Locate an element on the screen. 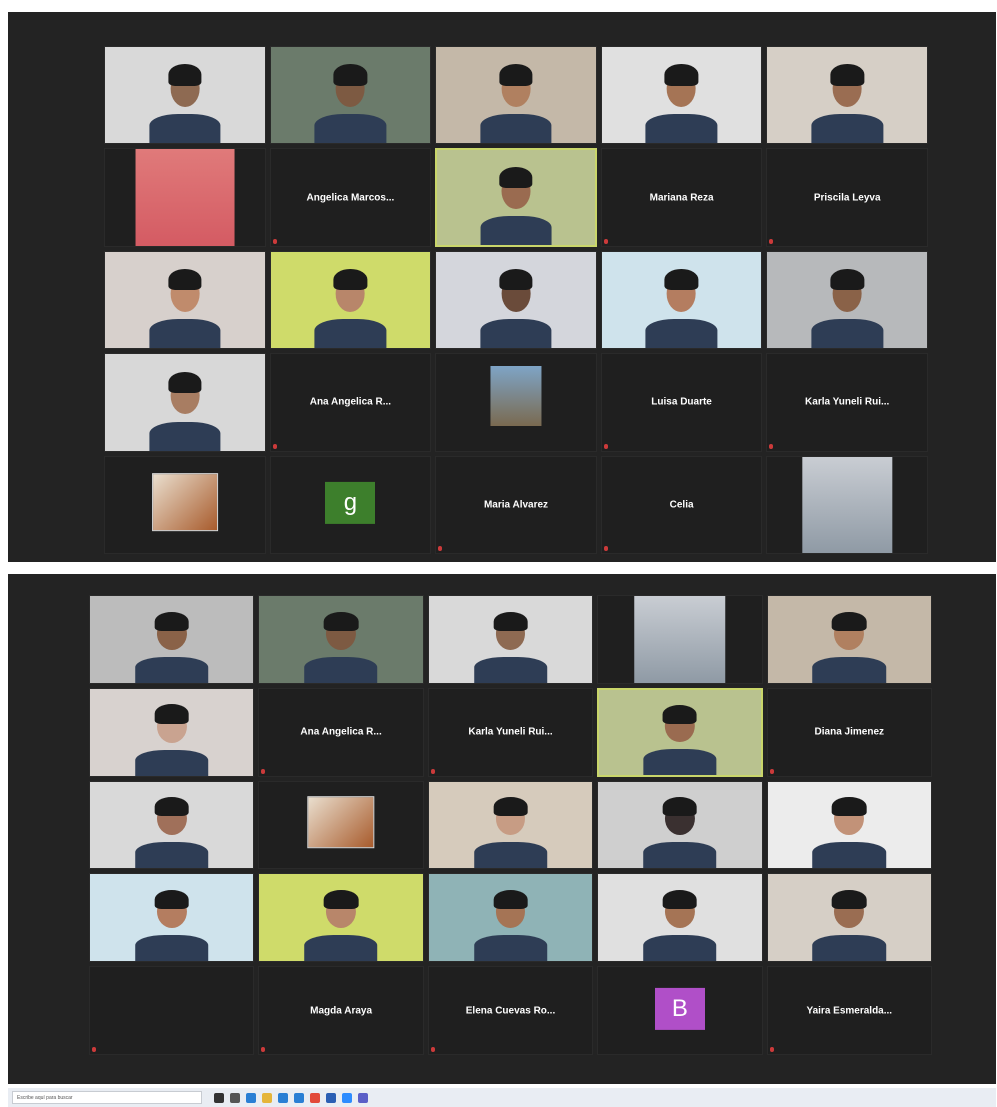  taskbar-search-input: Escribe aquí para buscar is located at coordinates (107, 1097).